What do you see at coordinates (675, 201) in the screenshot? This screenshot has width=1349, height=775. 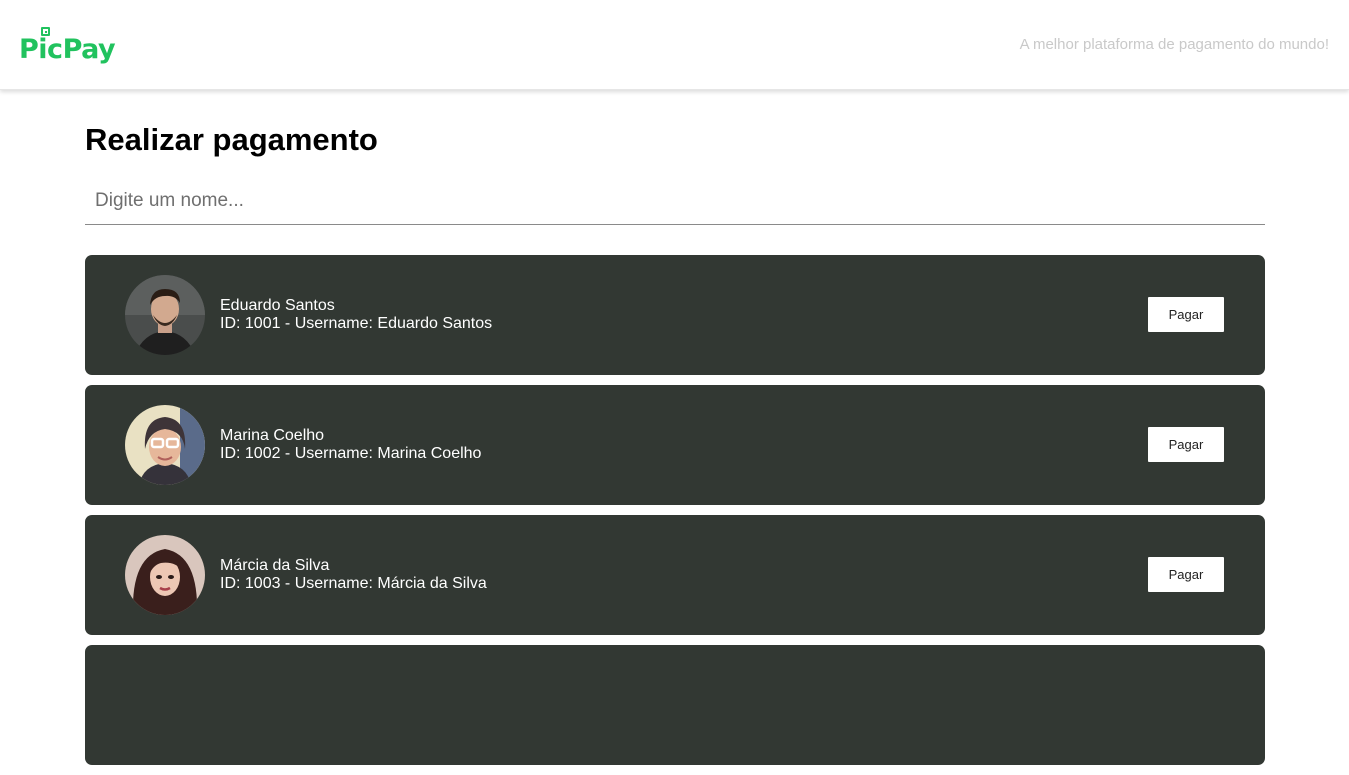 I see `search-input` at bounding box center [675, 201].